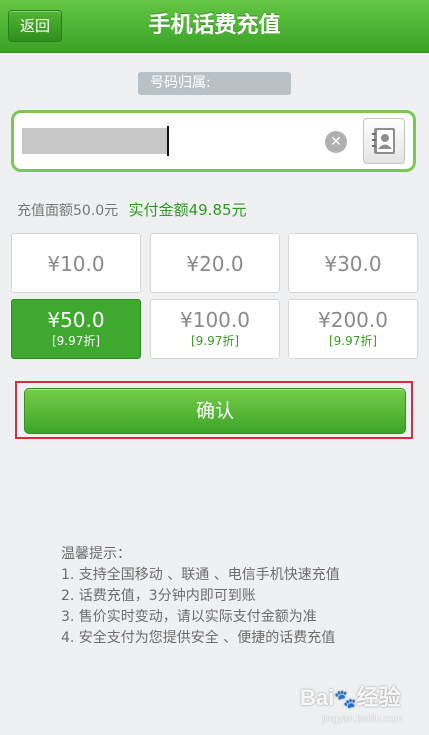  What do you see at coordinates (189, 617) in the screenshot?
I see `tip-item: 3. 售价实时变动，请以实际支付金额为准` at bounding box center [189, 617].